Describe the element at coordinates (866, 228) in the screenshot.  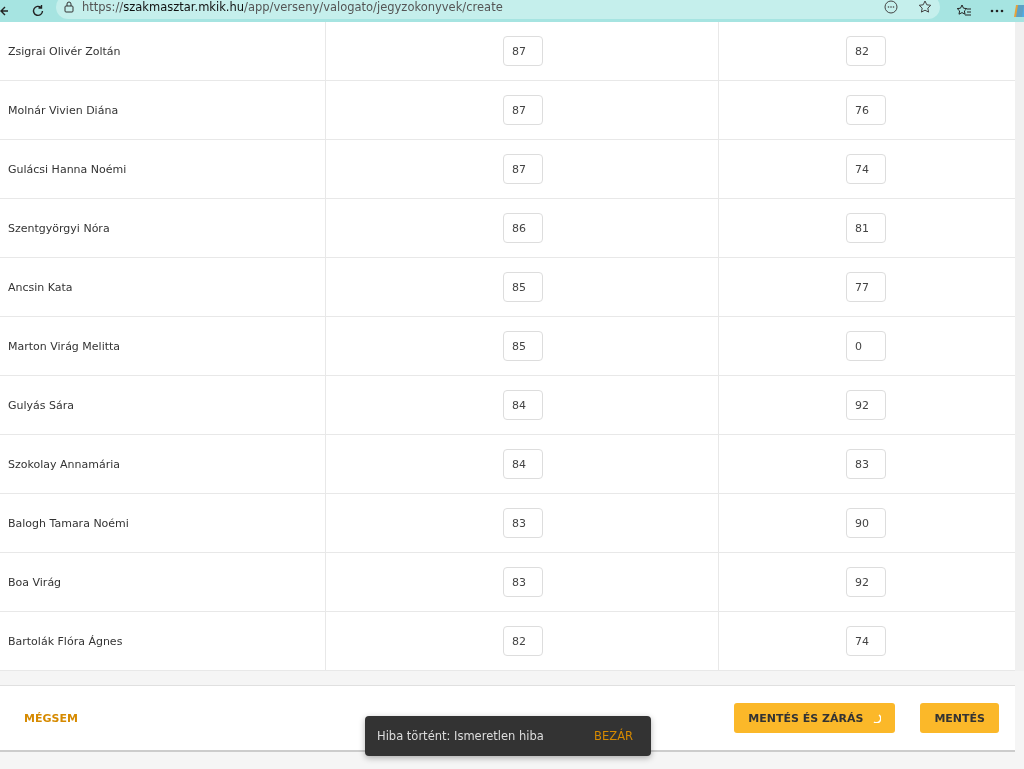
I see `score-input: 81` at that location.